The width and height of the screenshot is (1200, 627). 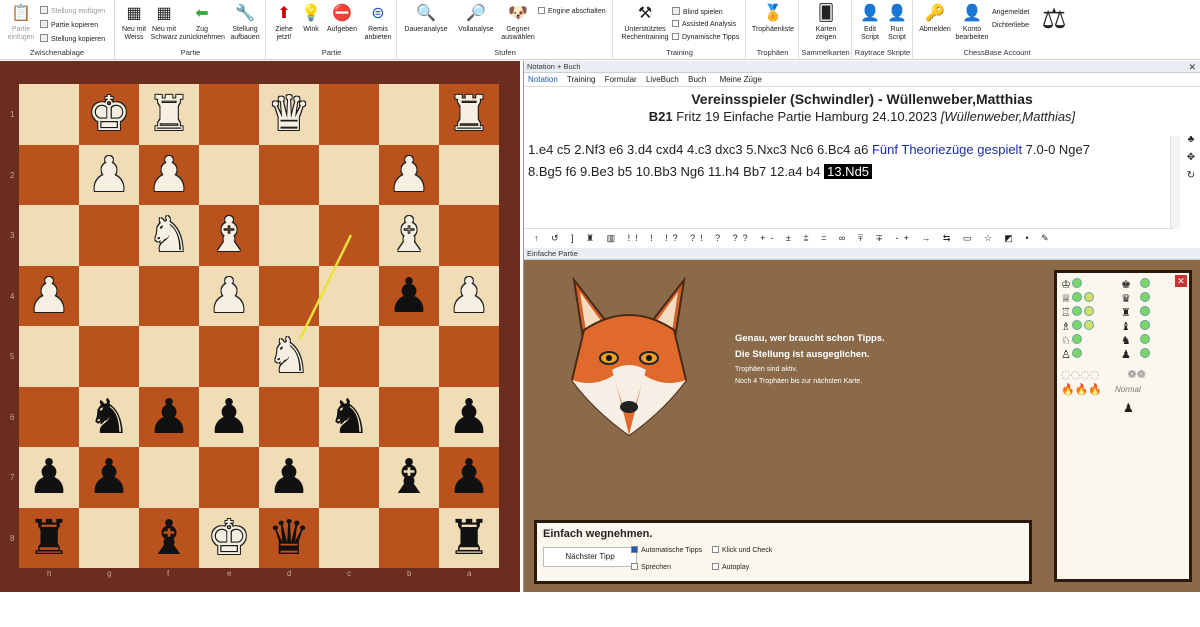 I want to click on logout-button: 🔑 Abmelden, so click(x=935, y=19).